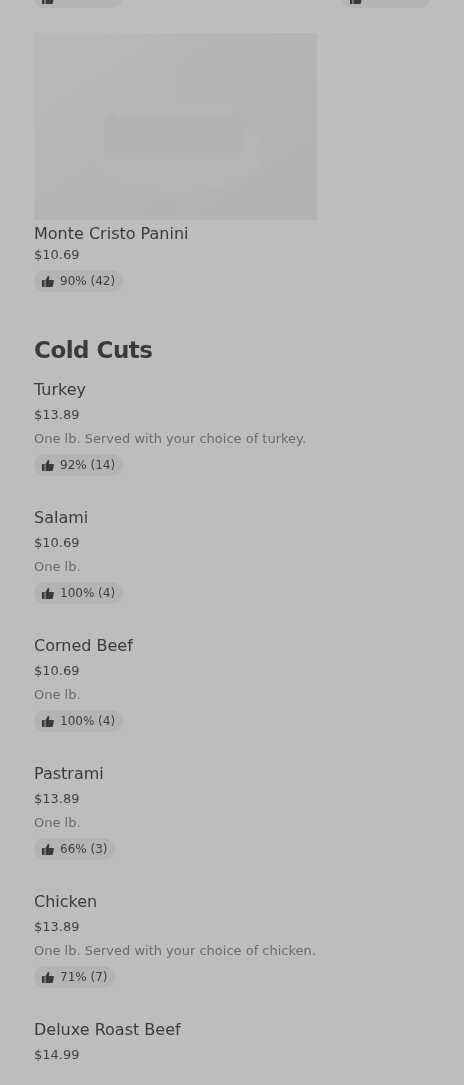 The height and width of the screenshot is (1085, 464). What do you see at coordinates (69, 774) in the screenshot?
I see `item-name: Pastrami` at bounding box center [69, 774].